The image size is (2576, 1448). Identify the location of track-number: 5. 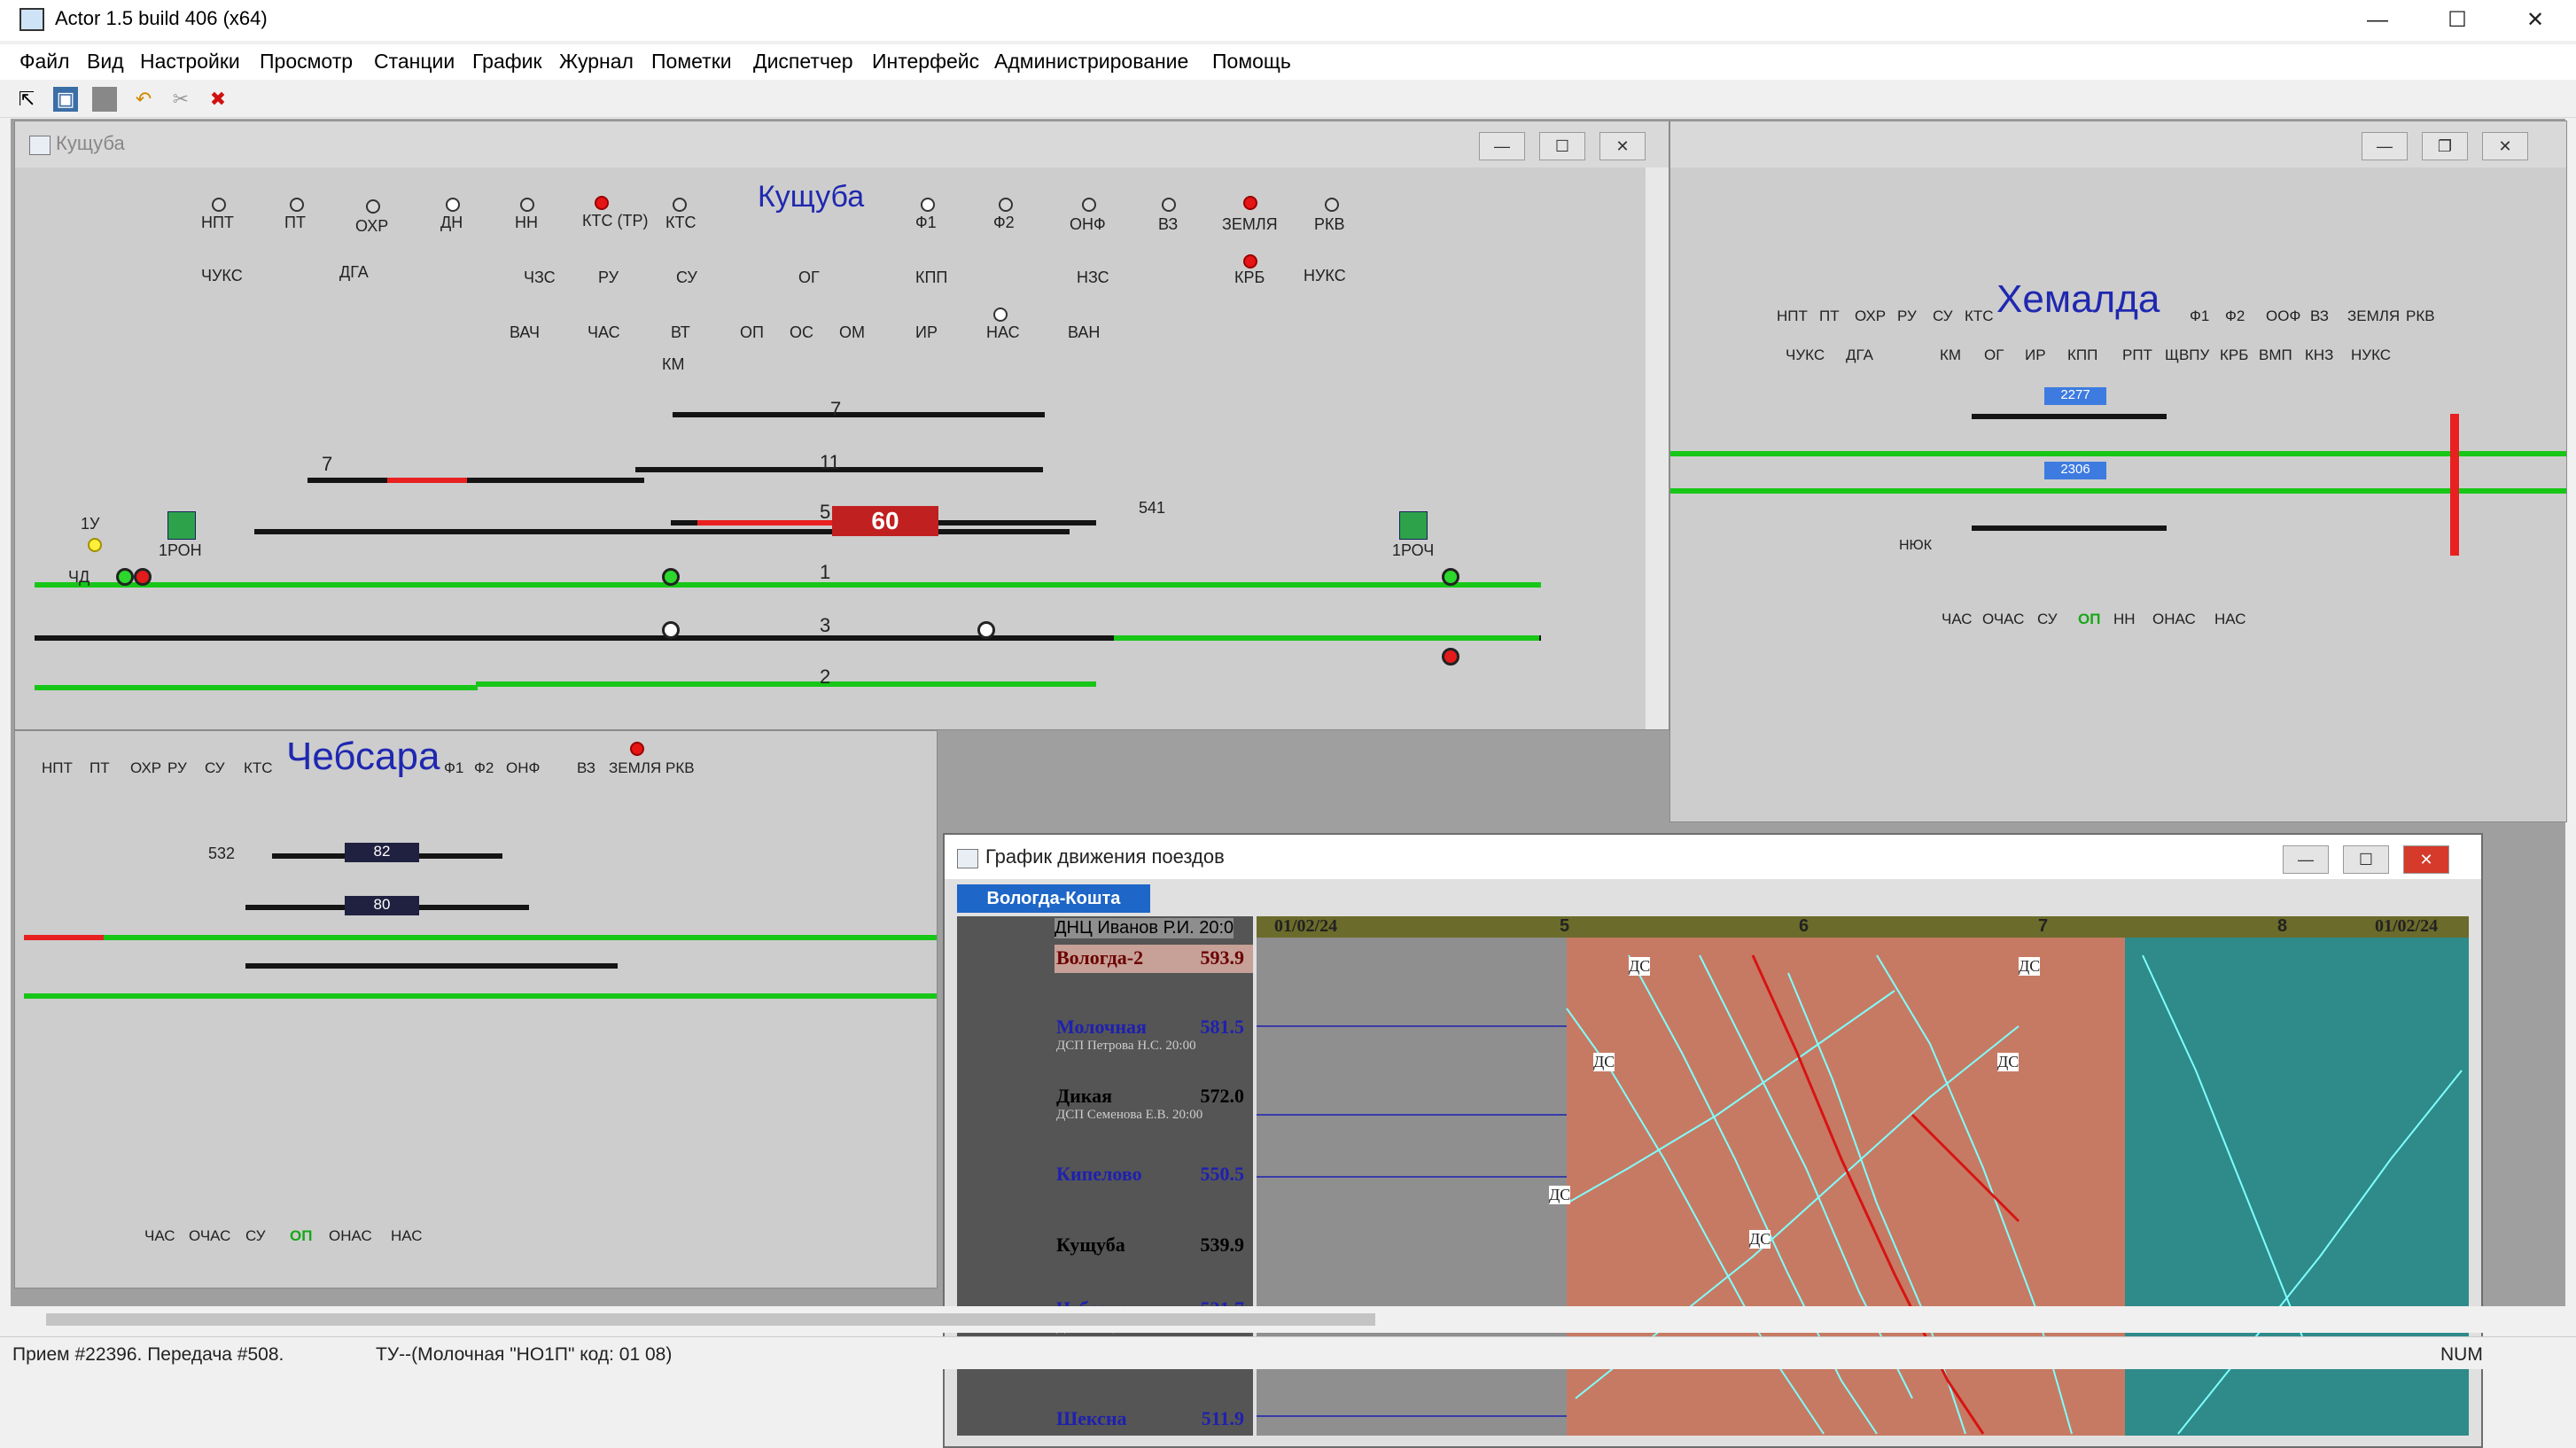
(826, 512).